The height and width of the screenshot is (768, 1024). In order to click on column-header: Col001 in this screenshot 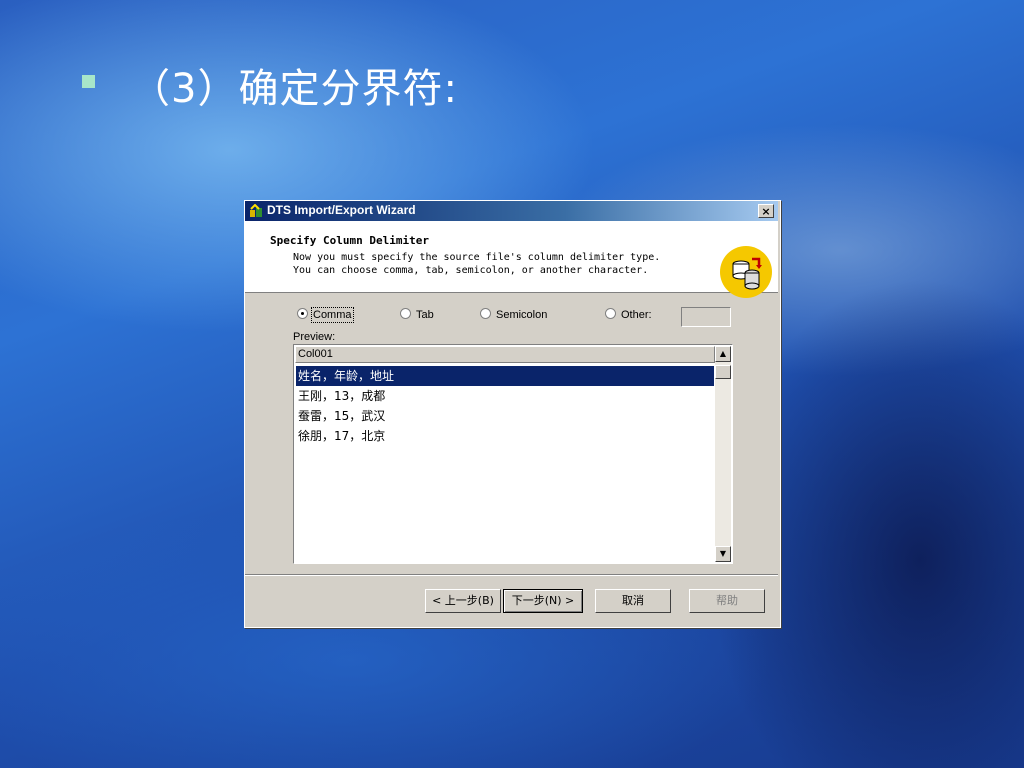, I will do `click(505, 354)`.